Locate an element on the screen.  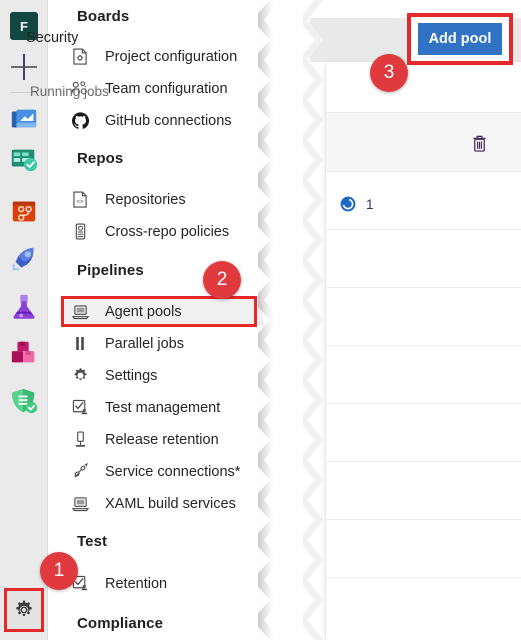
repositories-icon: <> is located at coordinates (80, 200).